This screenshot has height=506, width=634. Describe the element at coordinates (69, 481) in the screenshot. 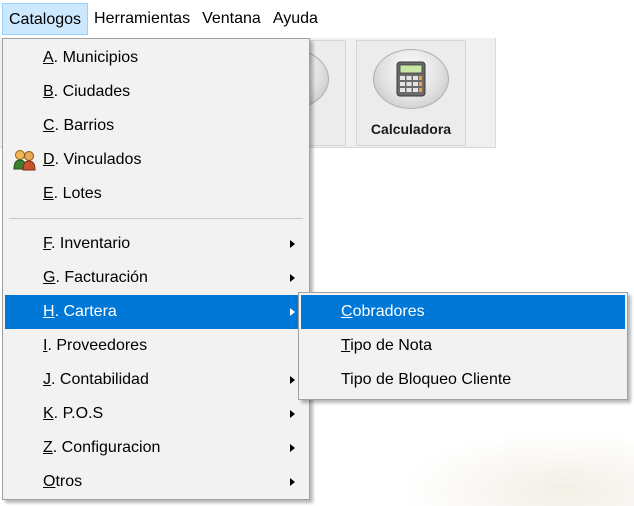

I see `menu-item-label: tros` at that location.